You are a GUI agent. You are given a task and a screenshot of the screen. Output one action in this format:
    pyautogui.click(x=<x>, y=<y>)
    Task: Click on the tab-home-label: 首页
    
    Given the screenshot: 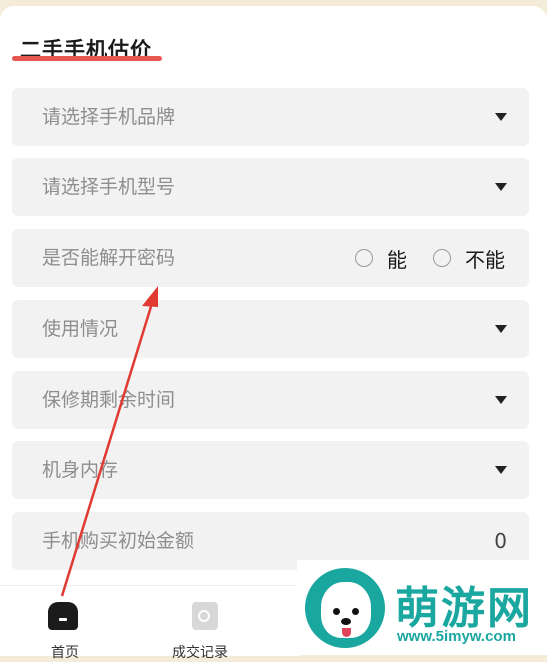 What is the action you would take?
    pyautogui.click(x=65, y=653)
    